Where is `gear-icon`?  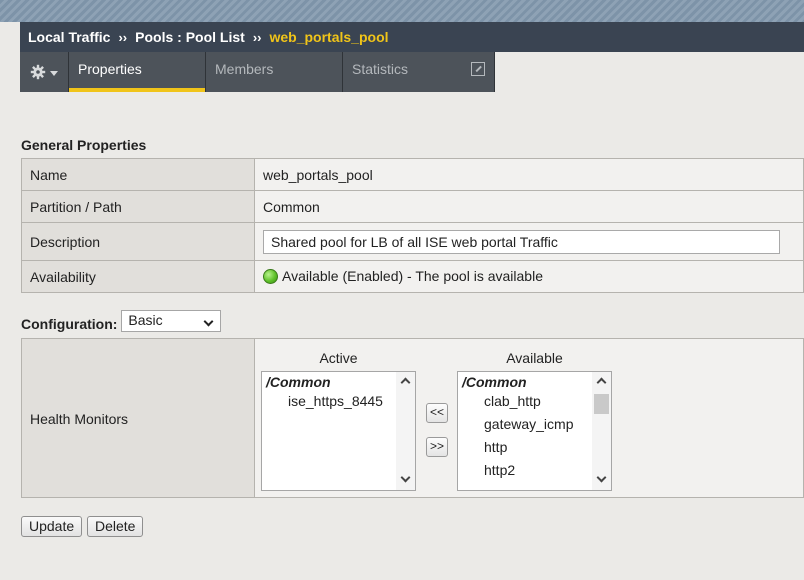
gear-icon is located at coordinates (38, 72).